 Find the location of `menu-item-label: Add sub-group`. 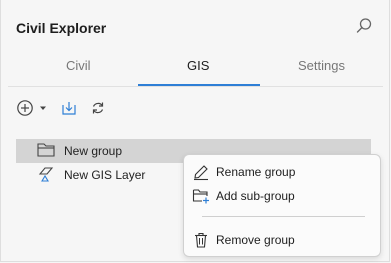

menu-item-label: Add sub-group is located at coordinates (255, 196).